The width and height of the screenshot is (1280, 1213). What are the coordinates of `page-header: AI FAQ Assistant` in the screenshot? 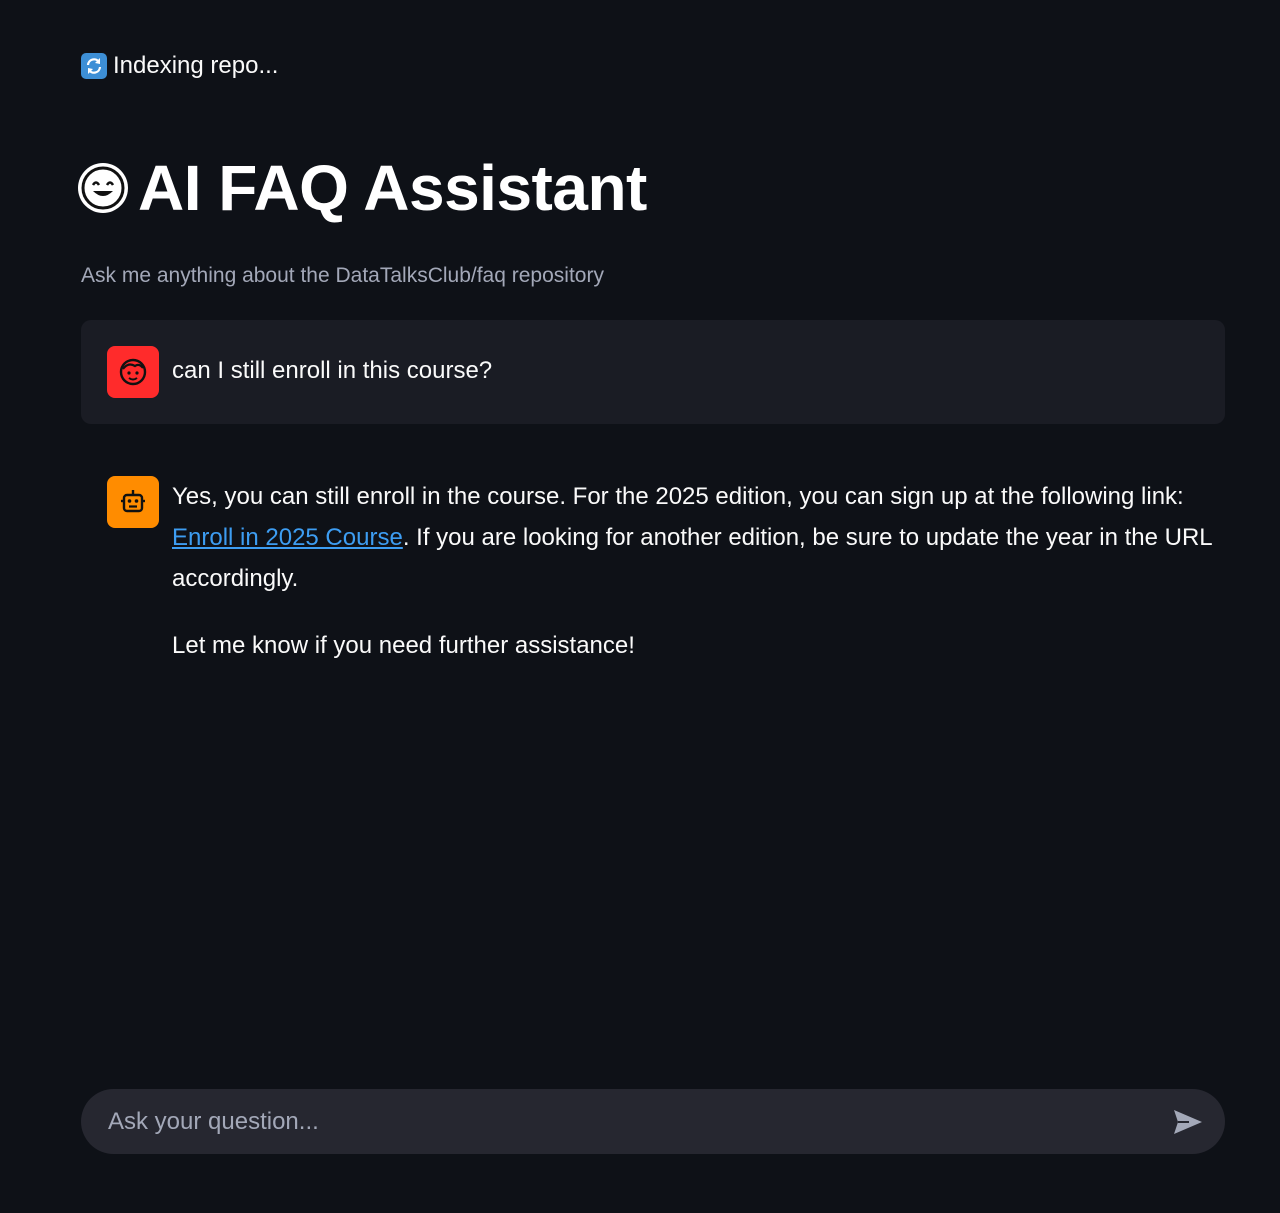 It's located at (362, 188).